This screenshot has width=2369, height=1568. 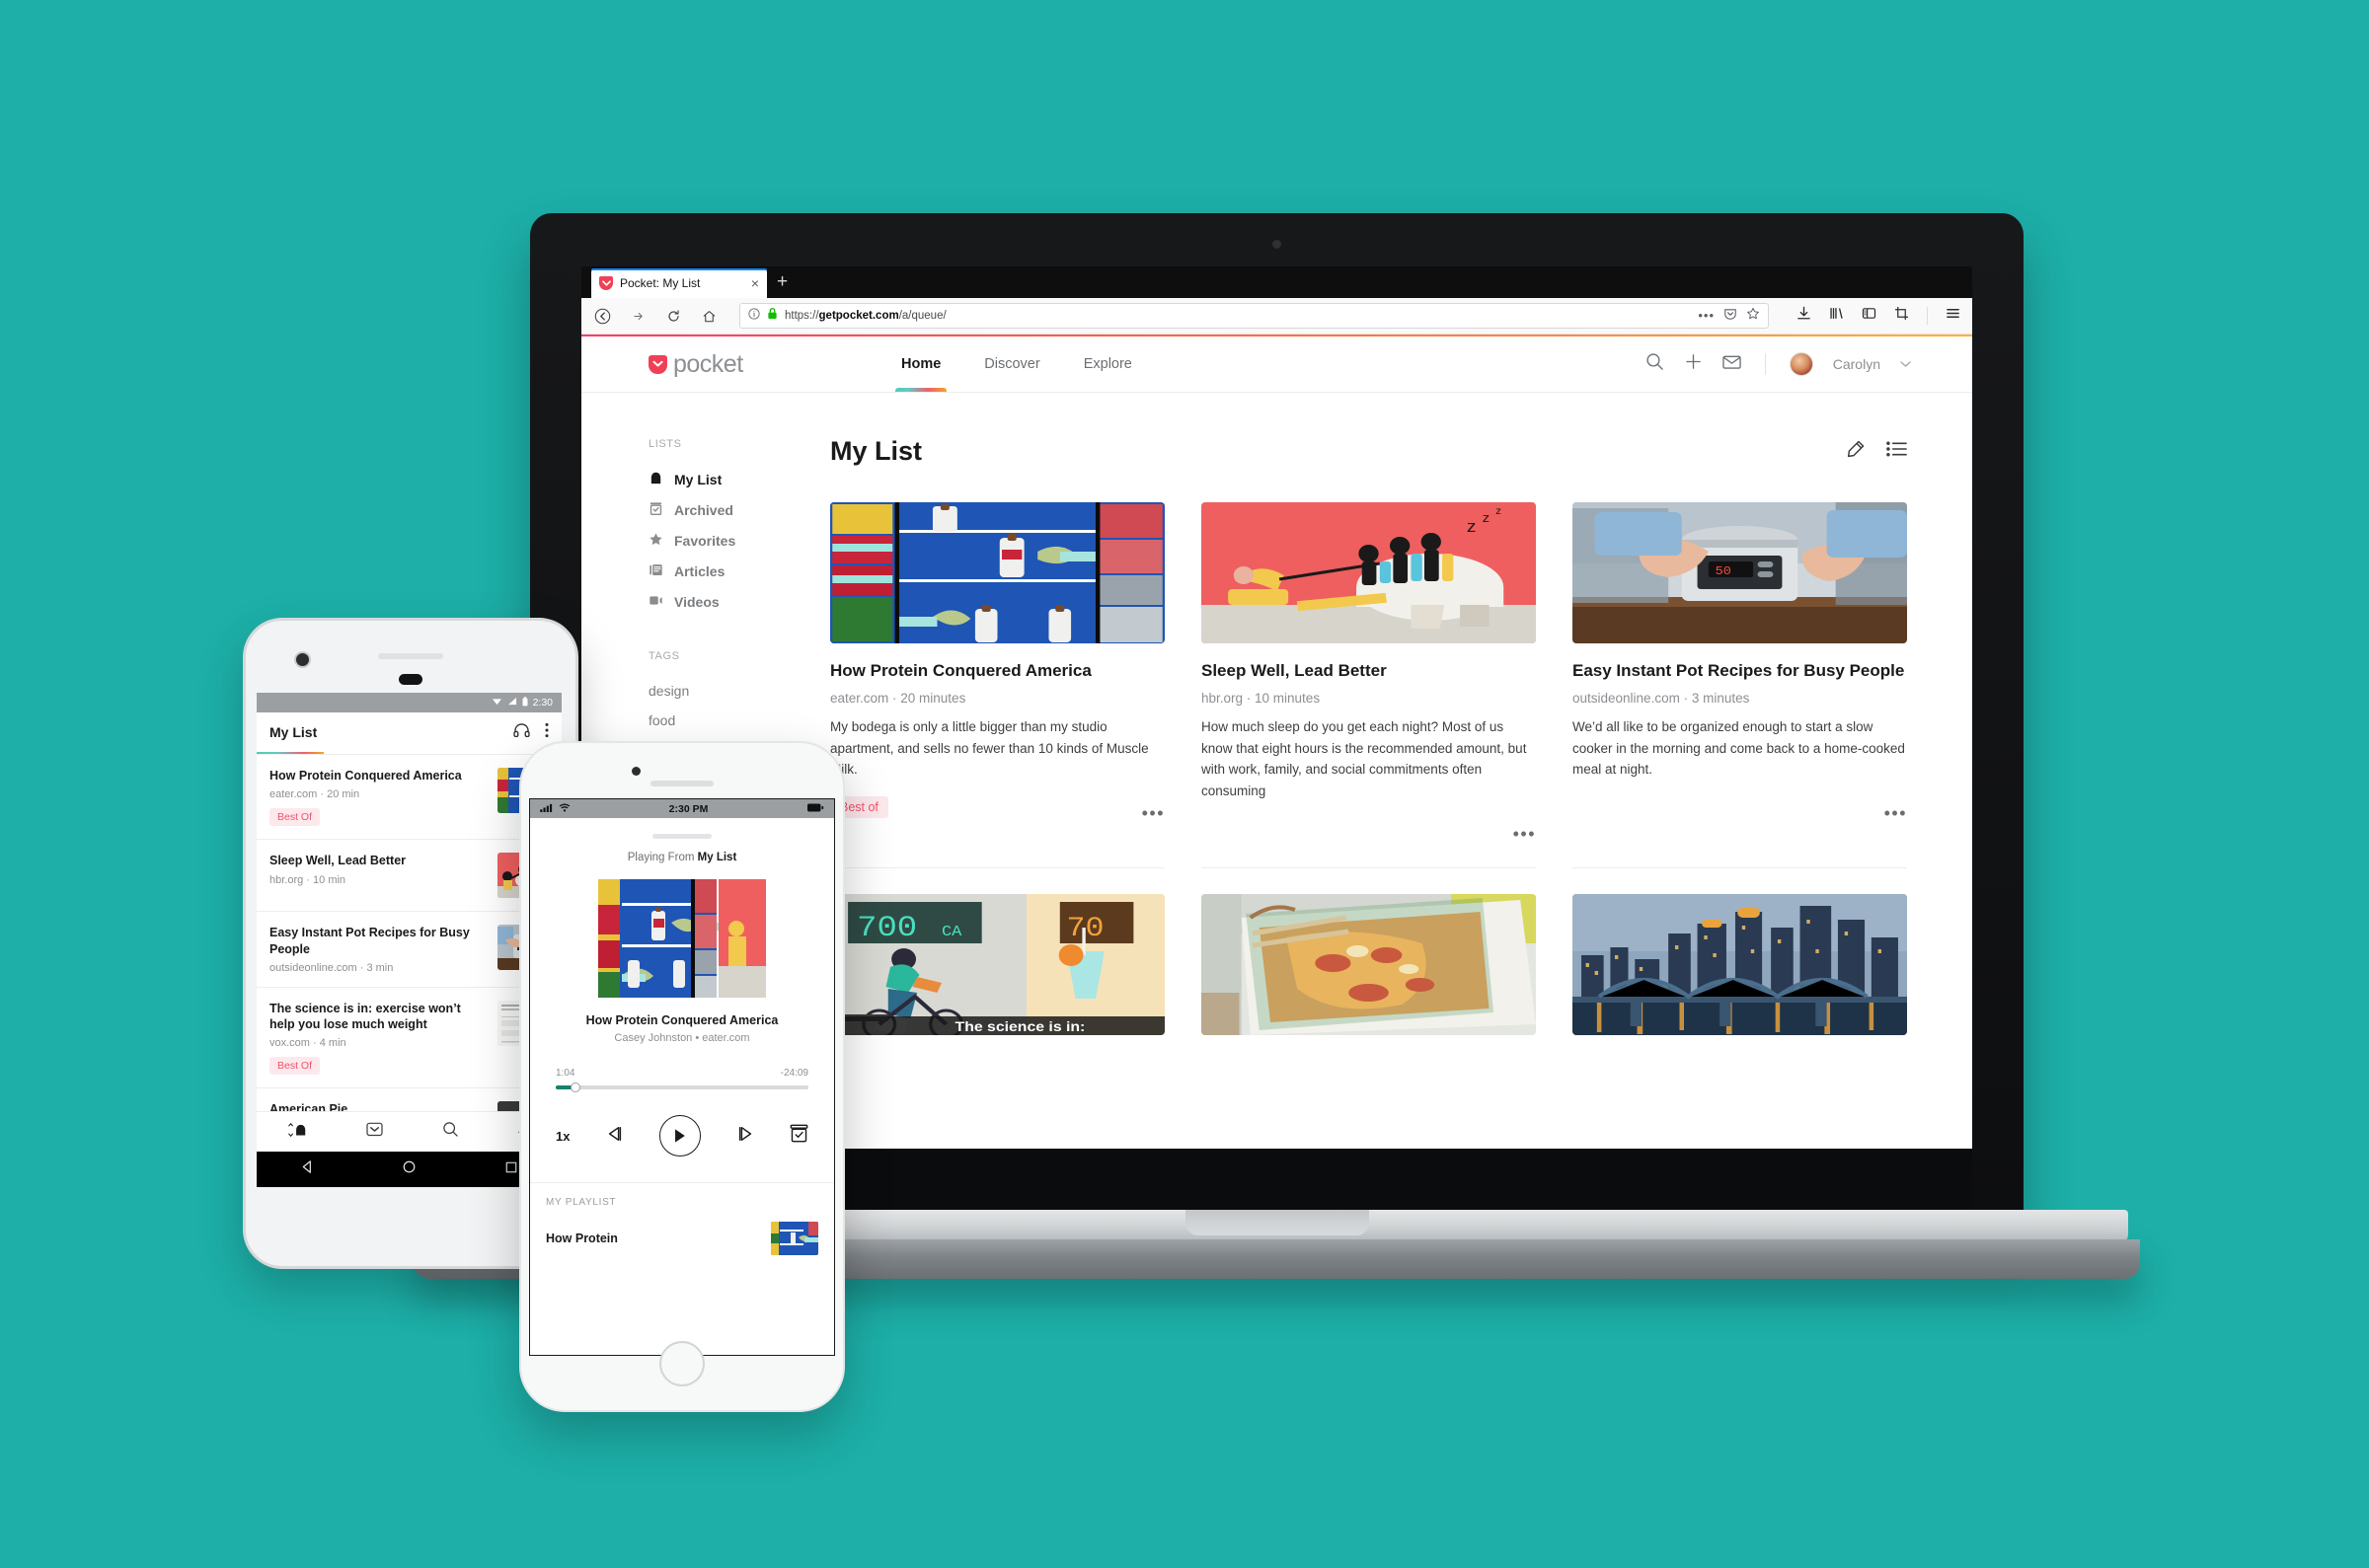 What do you see at coordinates (602, 316) in the screenshot?
I see `back-icon` at bounding box center [602, 316].